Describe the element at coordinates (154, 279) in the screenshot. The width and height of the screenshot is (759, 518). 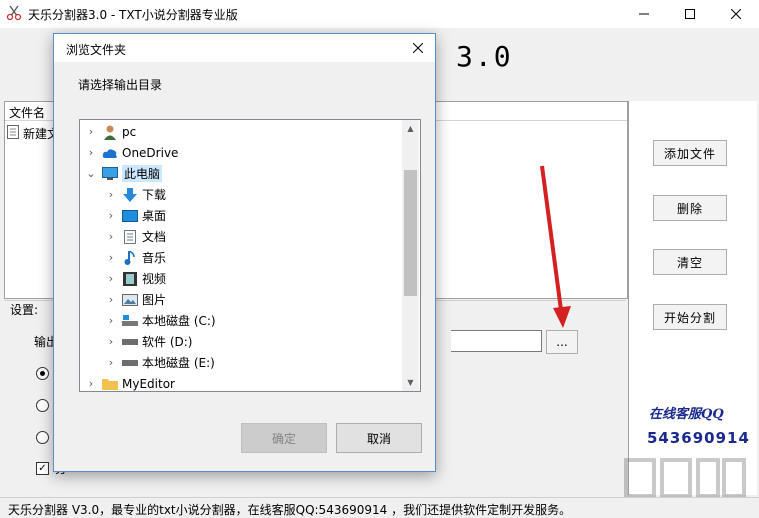
I see `tree-item-label: 视频` at that location.